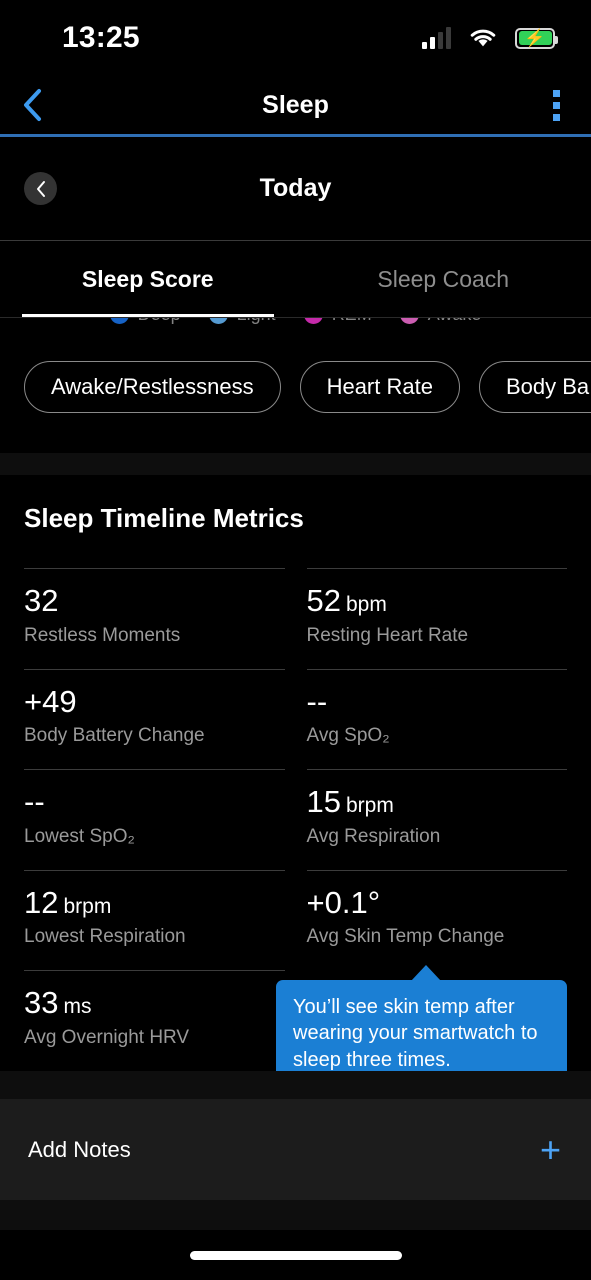 Image resolution: width=591 pixels, height=1280 pixels. Describe the element at coordinates (154, 1020) in the screenshot. I see `metric-avg-overnight-hrv: 33 ms Avg Overnight HRV` at that location.